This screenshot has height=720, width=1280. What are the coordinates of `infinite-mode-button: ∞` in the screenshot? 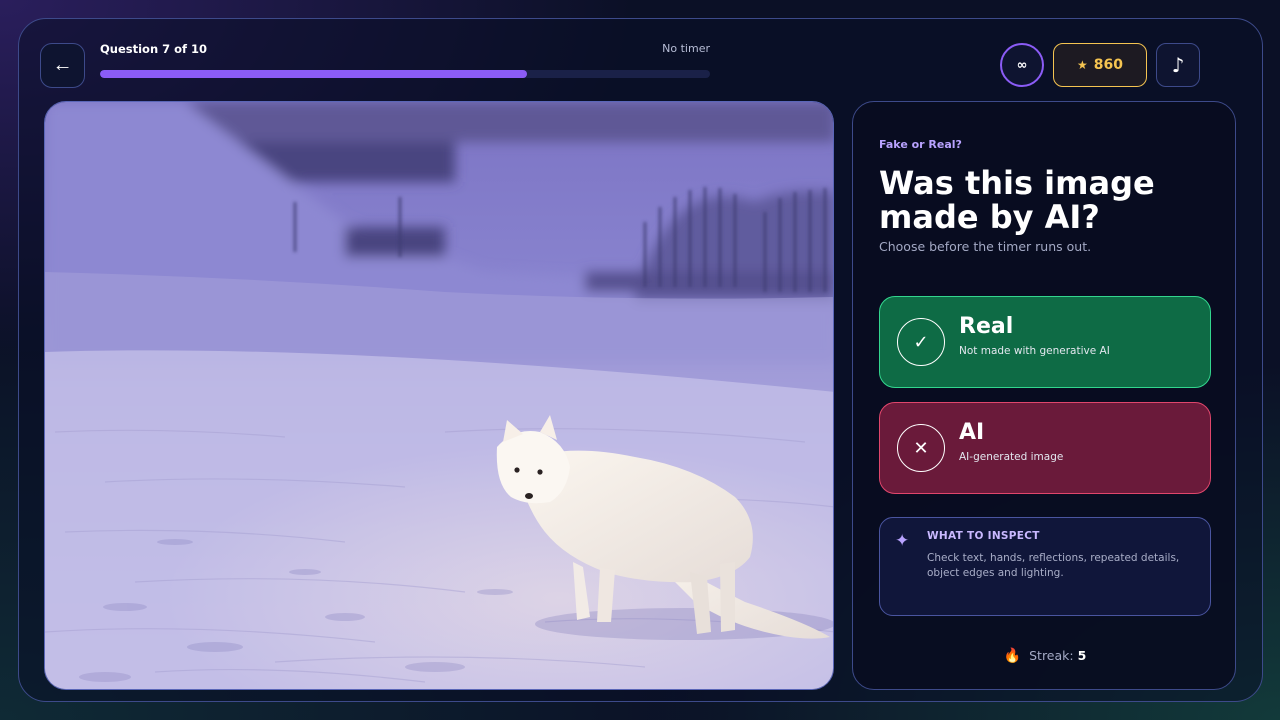 It's located at (1022, 65).